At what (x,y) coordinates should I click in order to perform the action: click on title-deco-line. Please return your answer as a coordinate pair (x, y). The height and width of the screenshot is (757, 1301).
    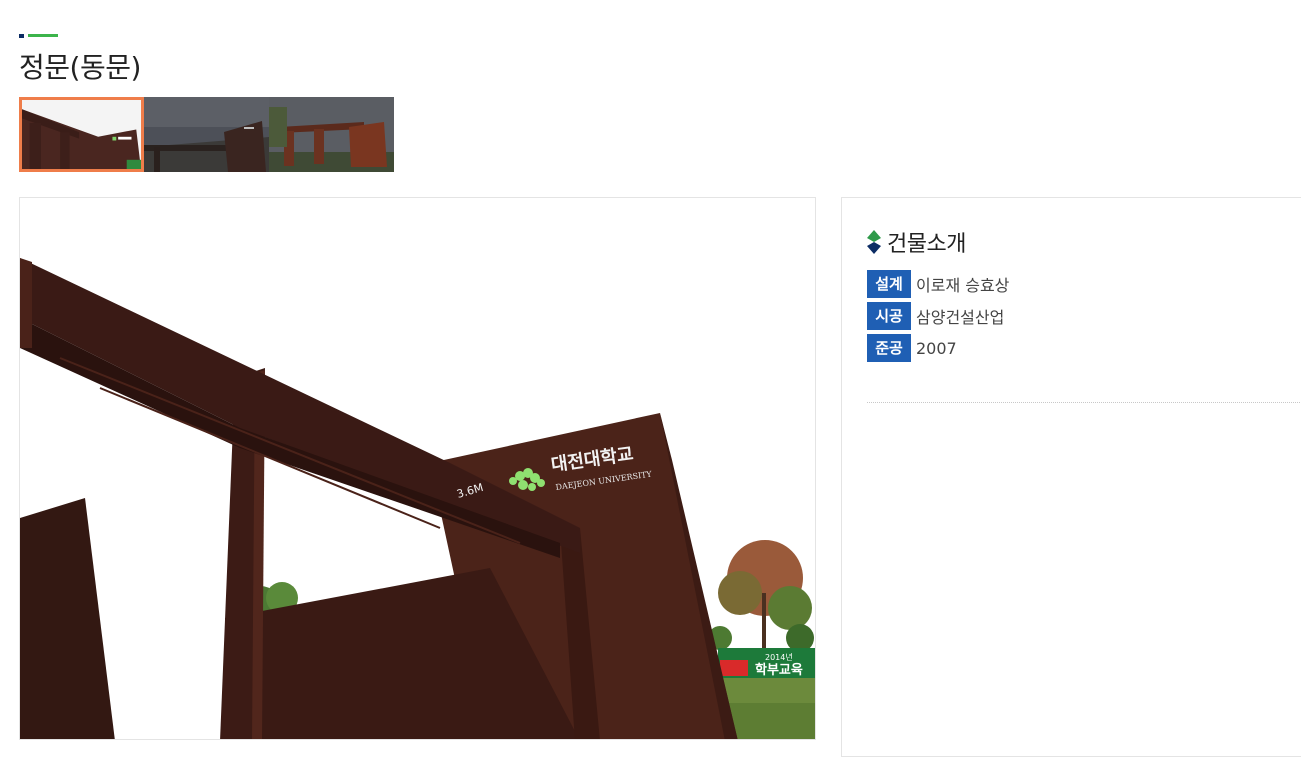
    Looking at the image, I should click on (43, 35).